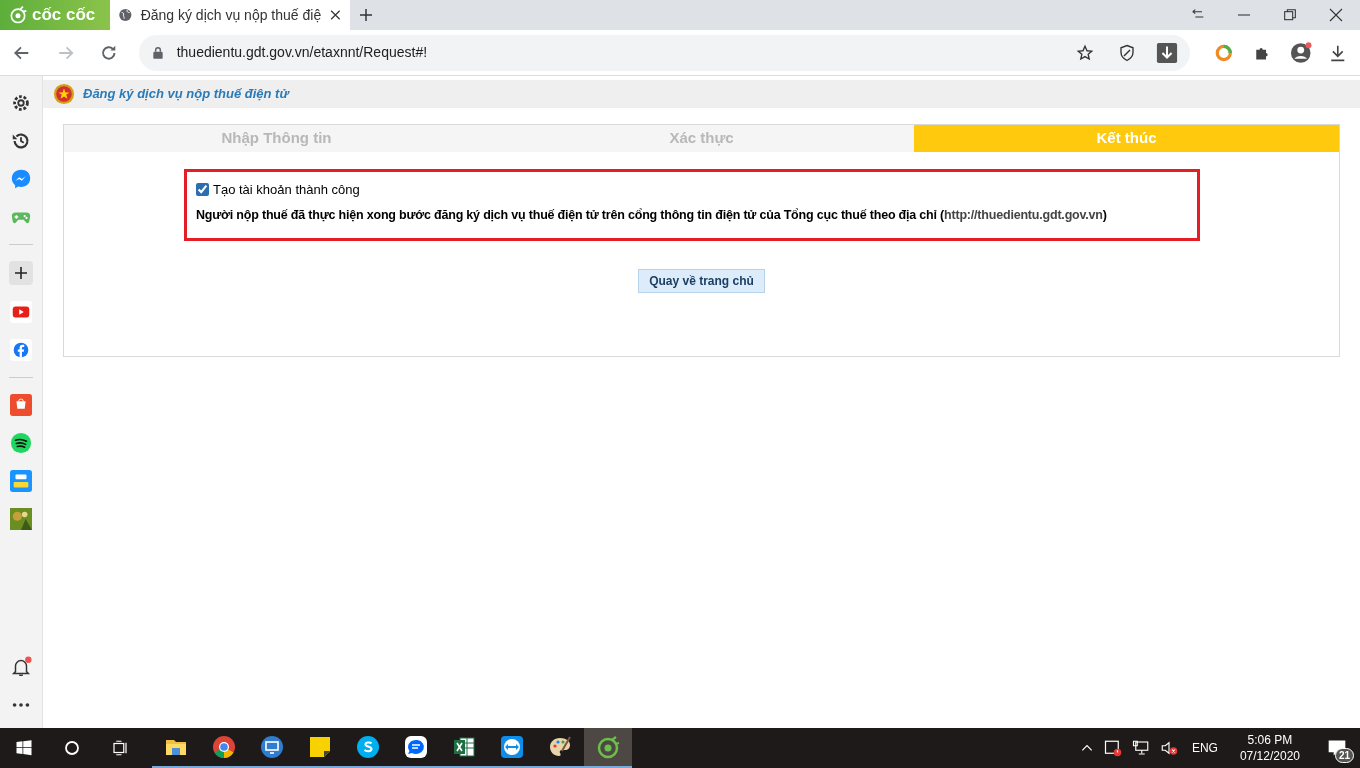  What do you see at coordinates (1084, 52) in the screenshot?
I see `star-icon` at bounding box center [1084, 52].